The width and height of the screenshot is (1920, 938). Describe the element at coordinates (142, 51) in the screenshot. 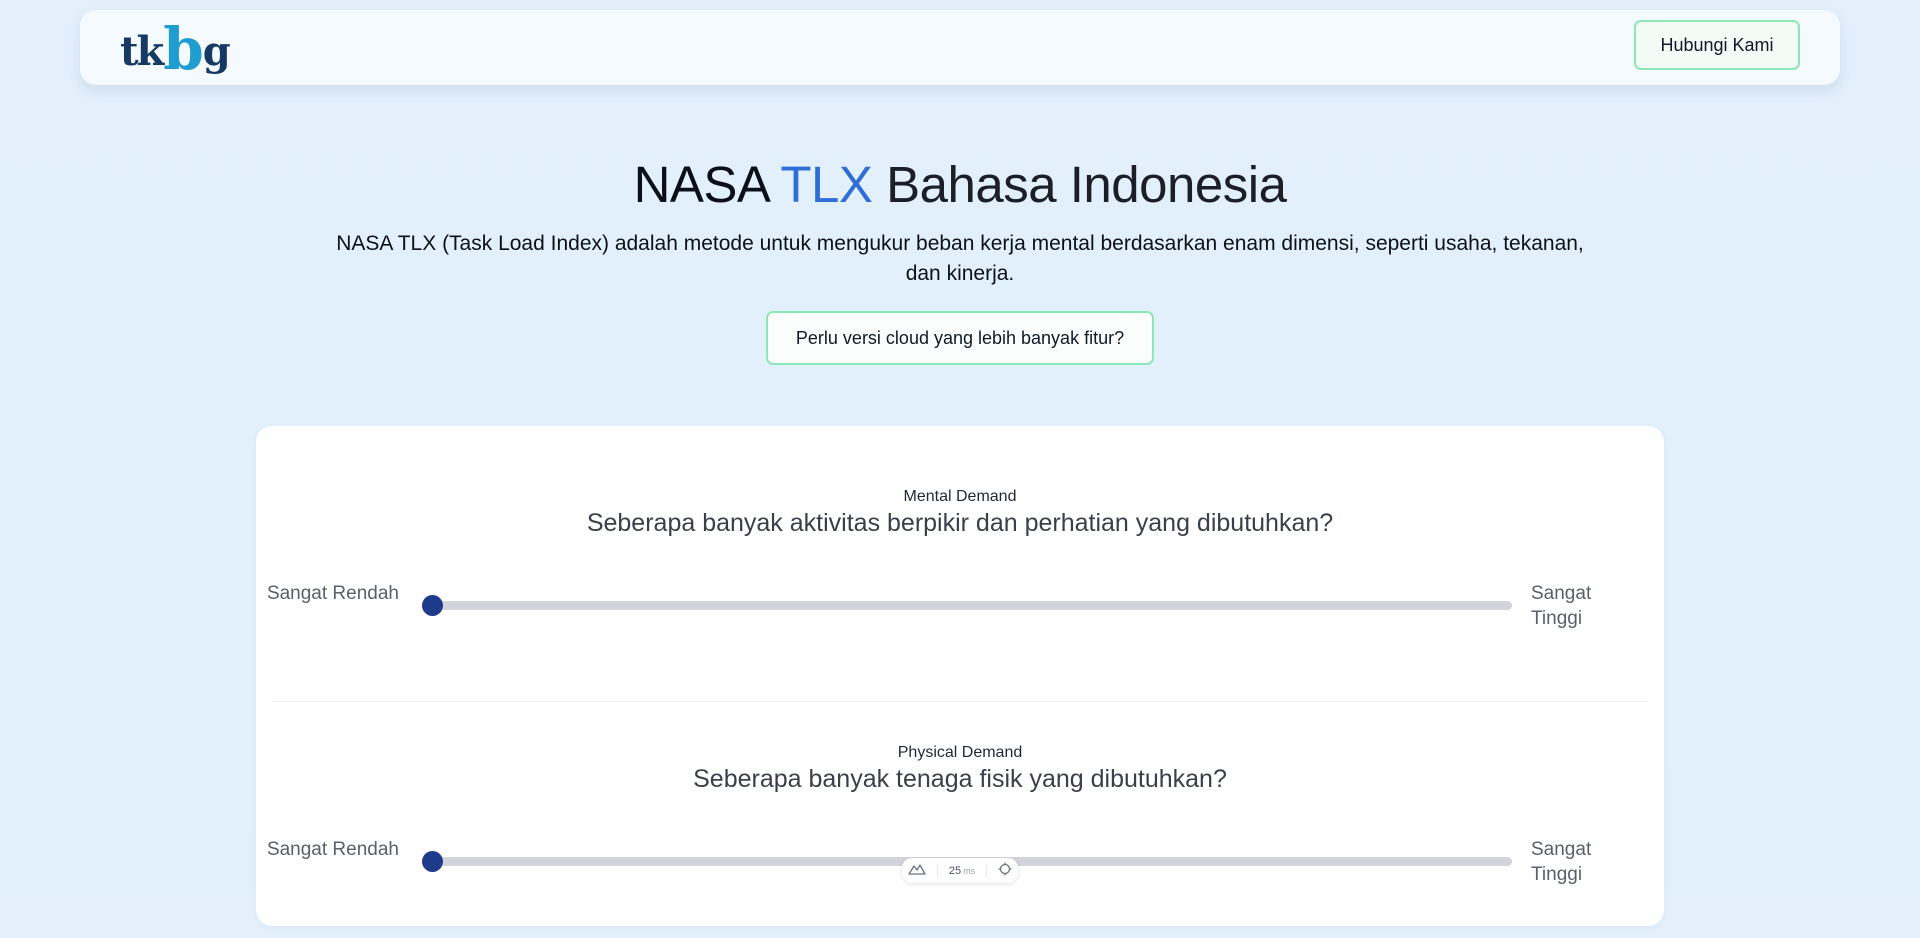

I see `logo-text-tk: tk` at that location.